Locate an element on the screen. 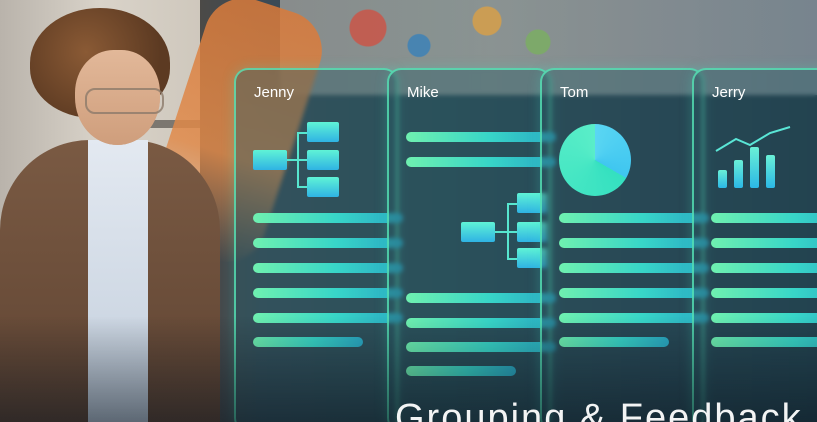  card-name: Mike is located at coordinates (423, 92).